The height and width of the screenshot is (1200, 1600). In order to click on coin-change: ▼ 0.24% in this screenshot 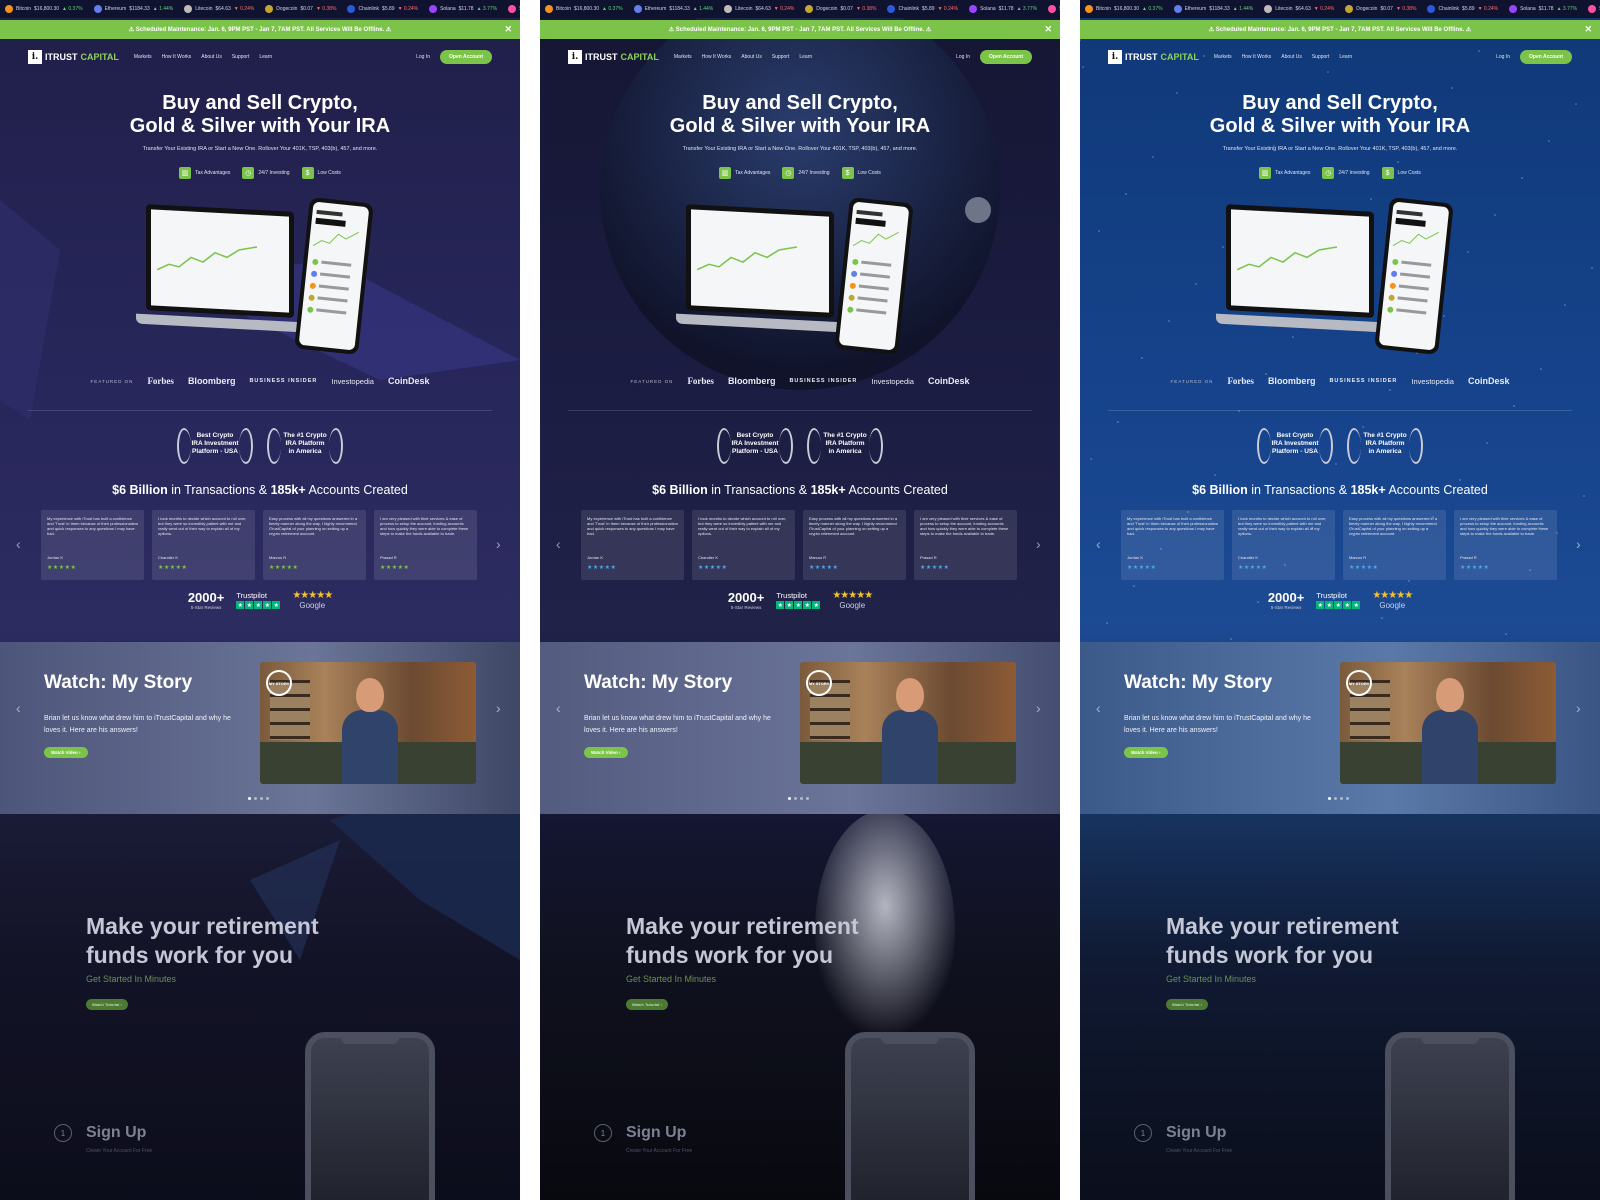, I will do `click(784, 9)`.